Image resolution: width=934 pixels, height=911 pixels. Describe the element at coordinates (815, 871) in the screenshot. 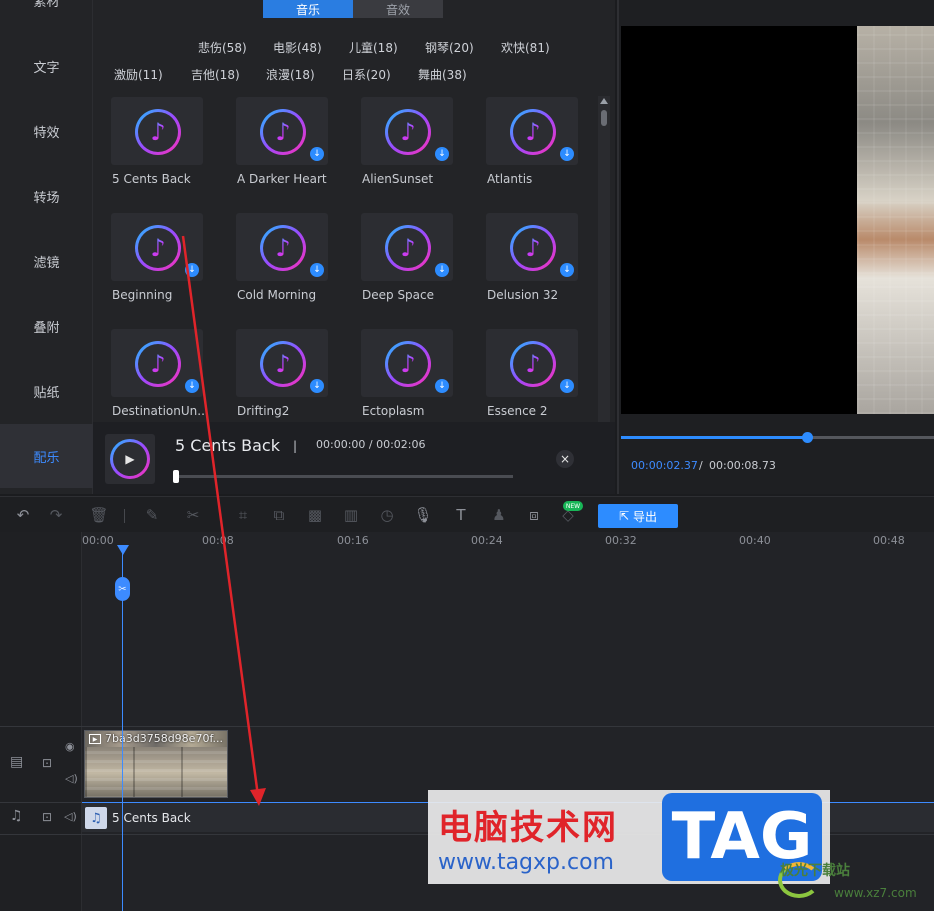

I see `watermark-site-name: 极光下载站` at that location.